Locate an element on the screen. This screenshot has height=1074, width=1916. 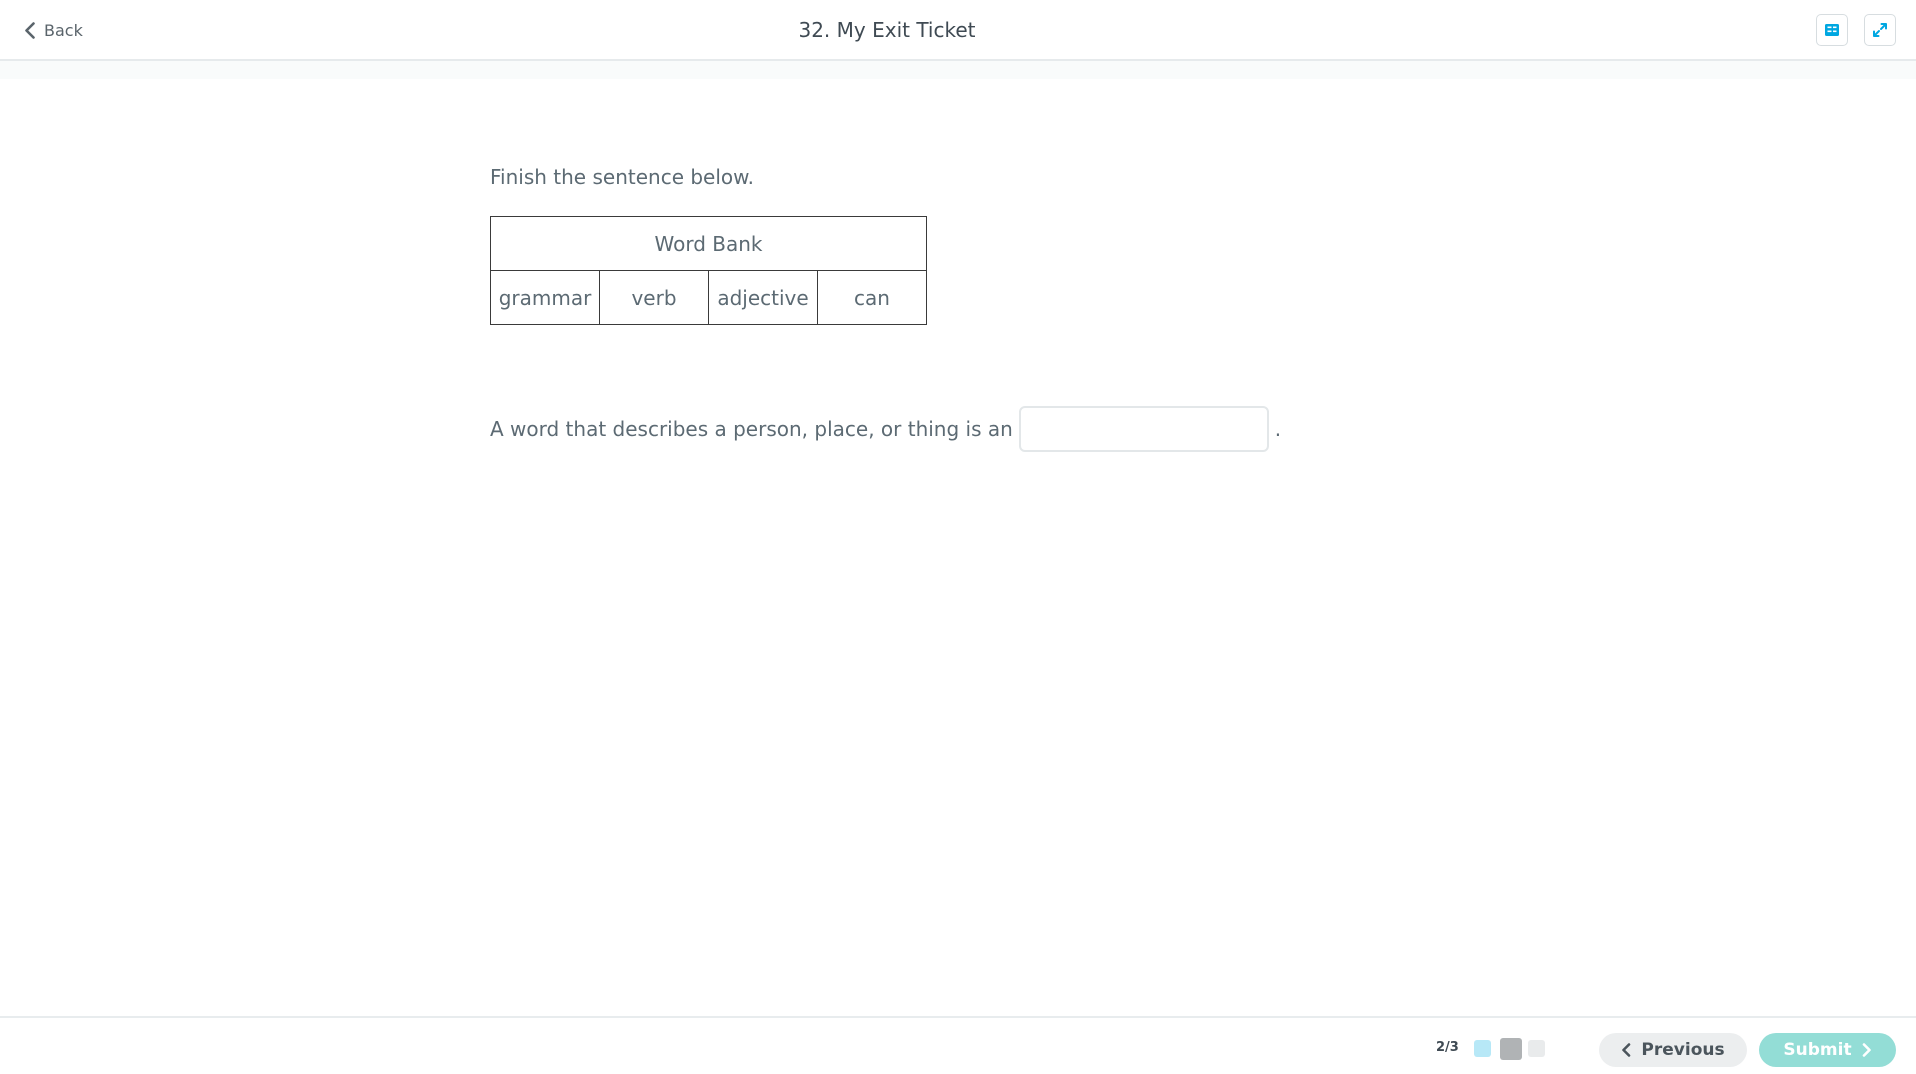
calculator-button is located at coordinates (1832, 30).